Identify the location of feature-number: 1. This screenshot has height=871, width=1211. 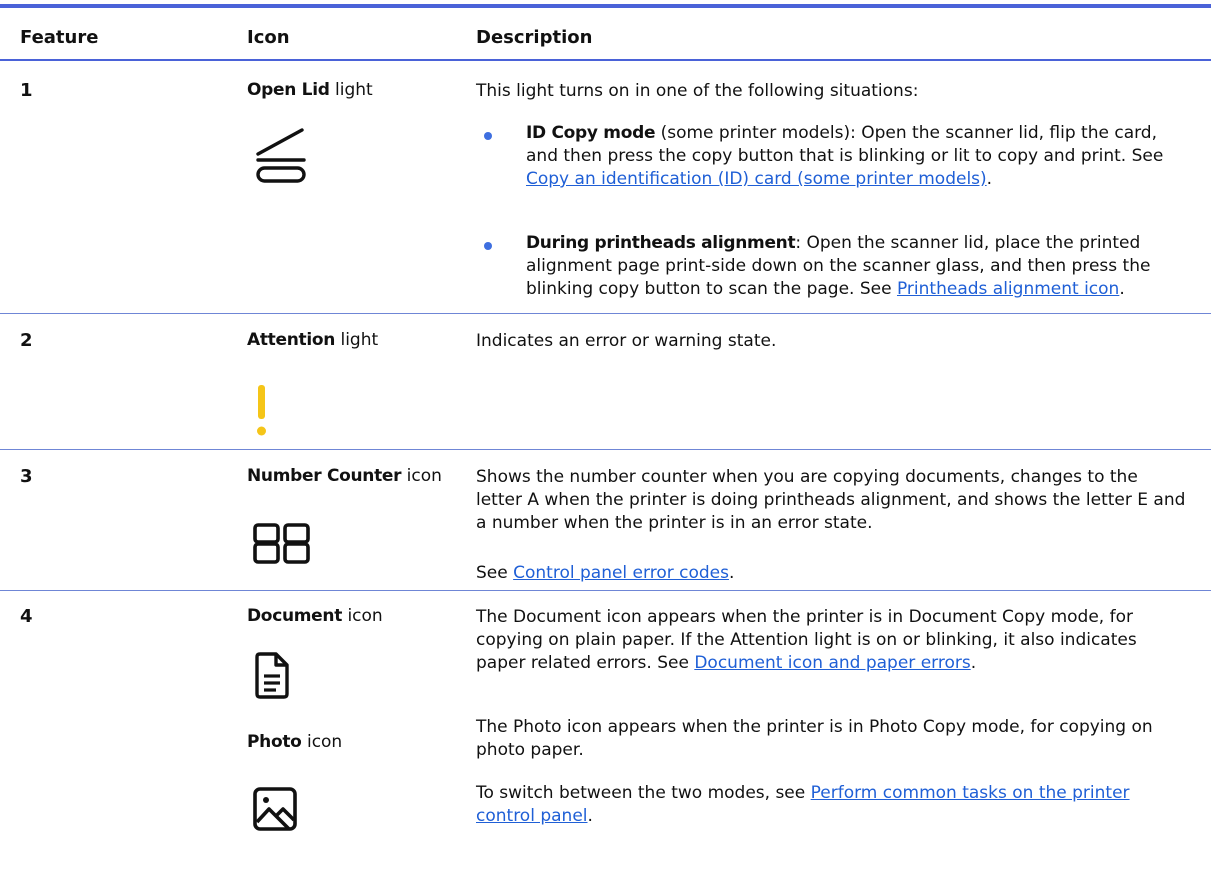
(26, 90).